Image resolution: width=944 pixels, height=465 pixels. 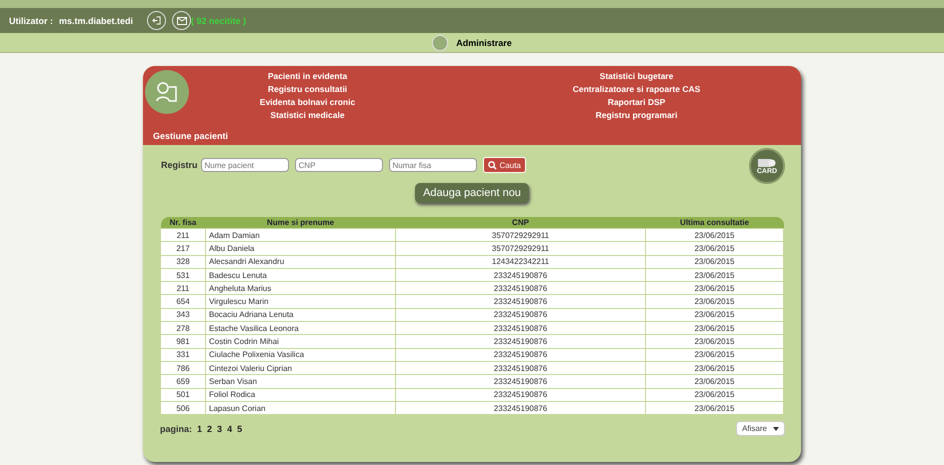 I want to click on search-button: Cauta, so click(x=504, y=165).